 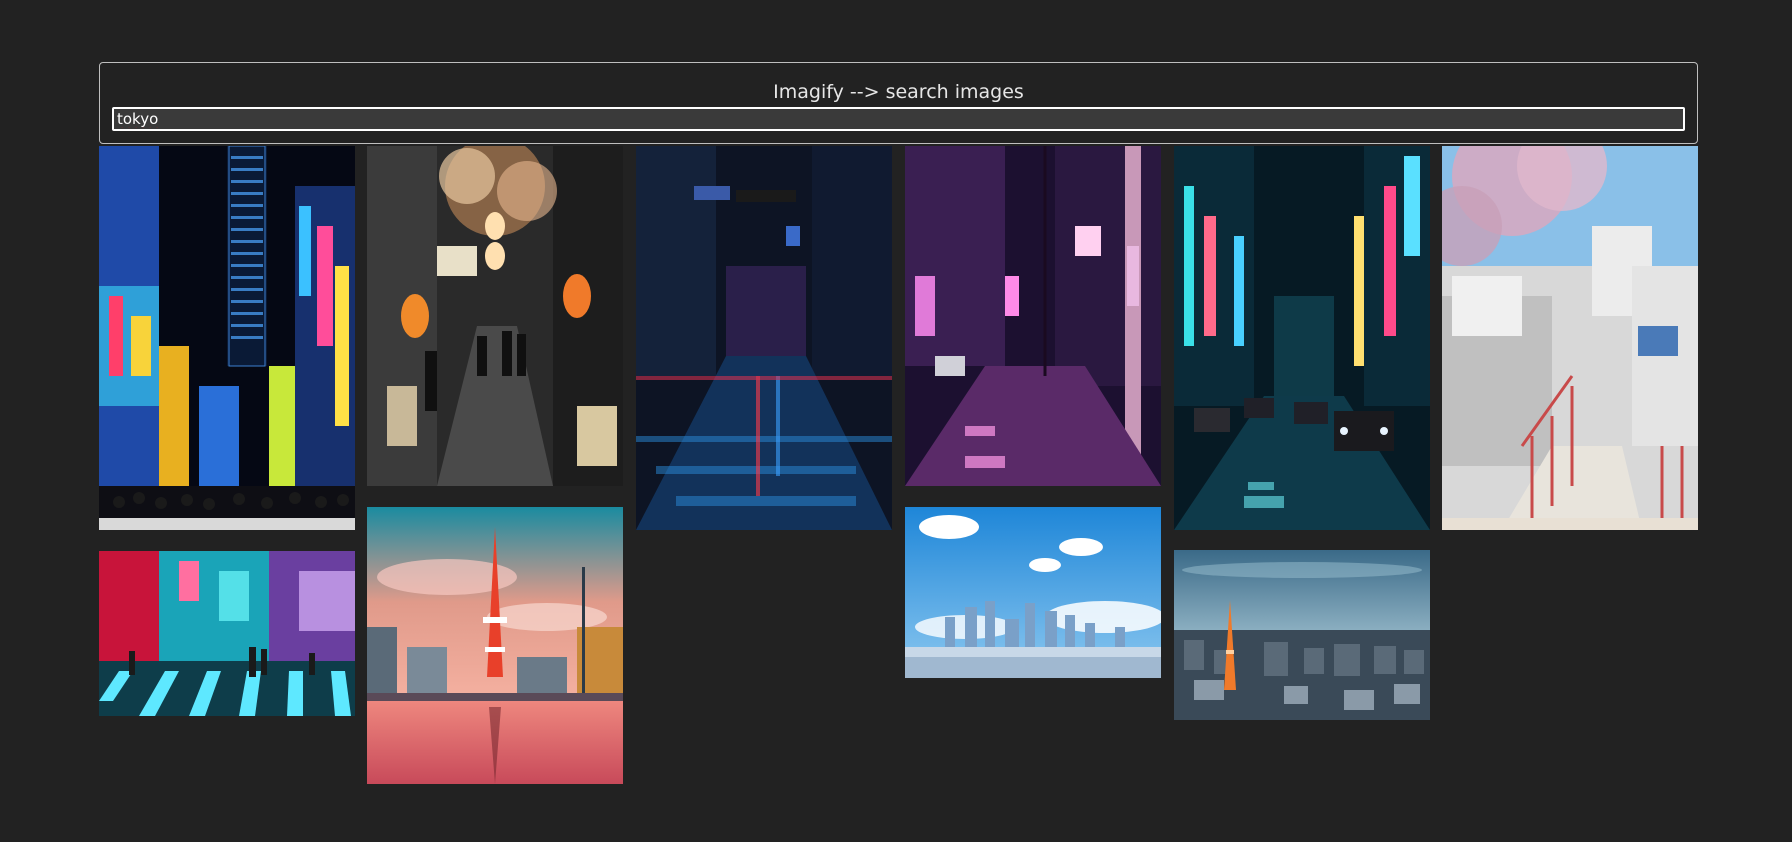 I want to click on image-result-rainy-night-street, so click(x=764, y=338).